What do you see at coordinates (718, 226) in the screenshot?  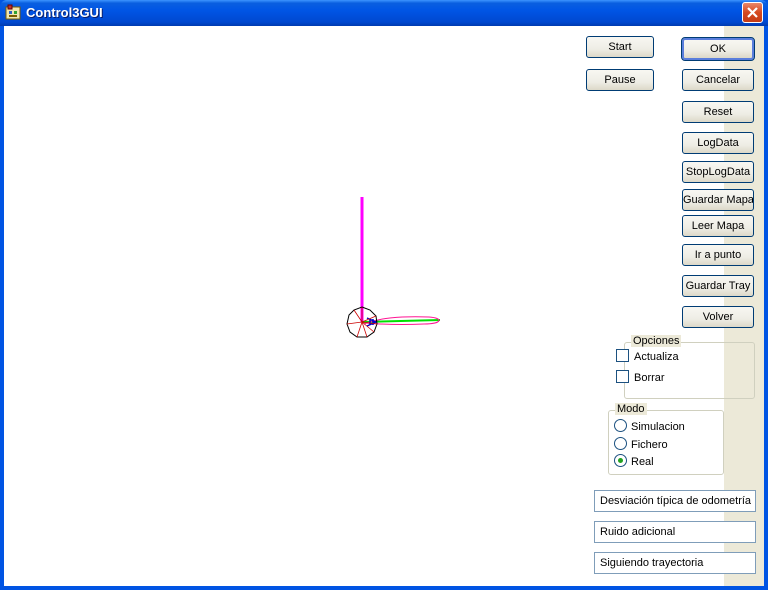 I see `leer-mapa-button: Leer Mapa` at bounding box center [718, 226].